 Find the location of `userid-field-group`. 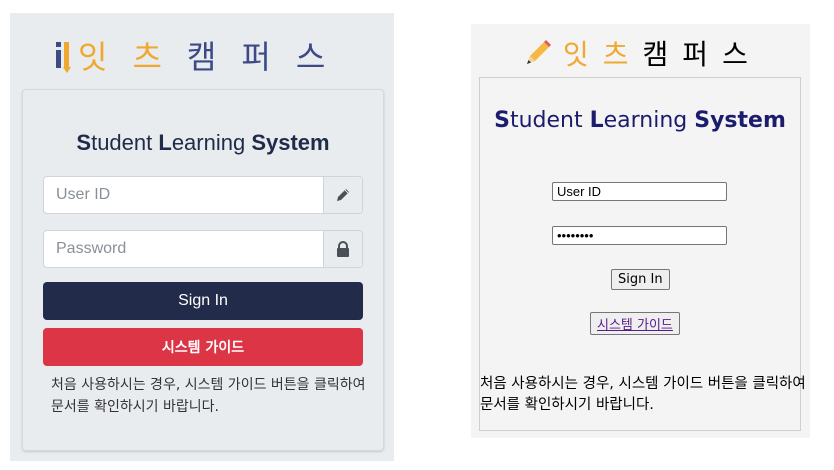

userid-field-group is located at coordinates (203, 195).